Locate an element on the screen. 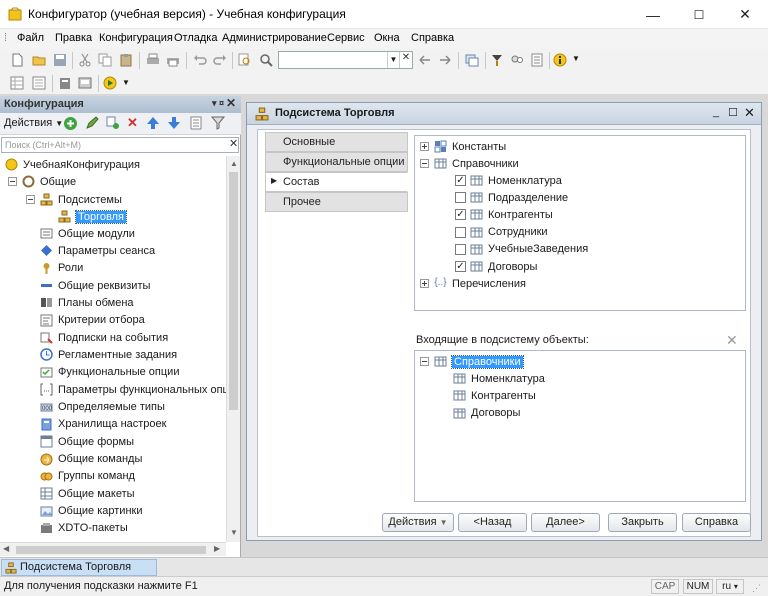 The image size is (768, 596). tree-item: Регламентные задания is located at coordinates (108, 354).